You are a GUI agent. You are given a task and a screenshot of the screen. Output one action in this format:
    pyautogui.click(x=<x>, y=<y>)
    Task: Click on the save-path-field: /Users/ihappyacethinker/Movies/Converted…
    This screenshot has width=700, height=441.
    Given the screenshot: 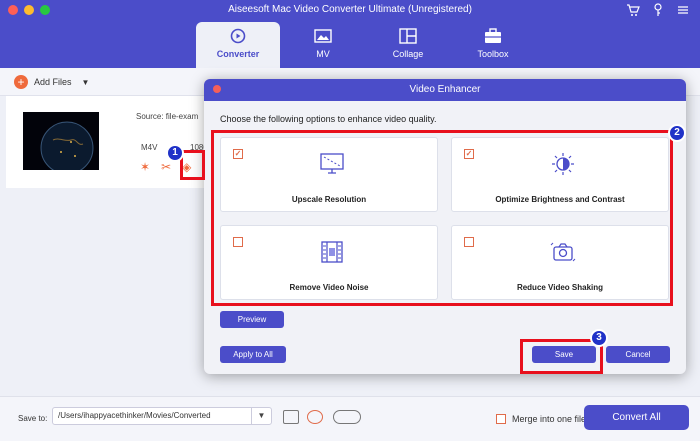 What is the action you would take?
    pyautogui.click(x=162, y=416)
    